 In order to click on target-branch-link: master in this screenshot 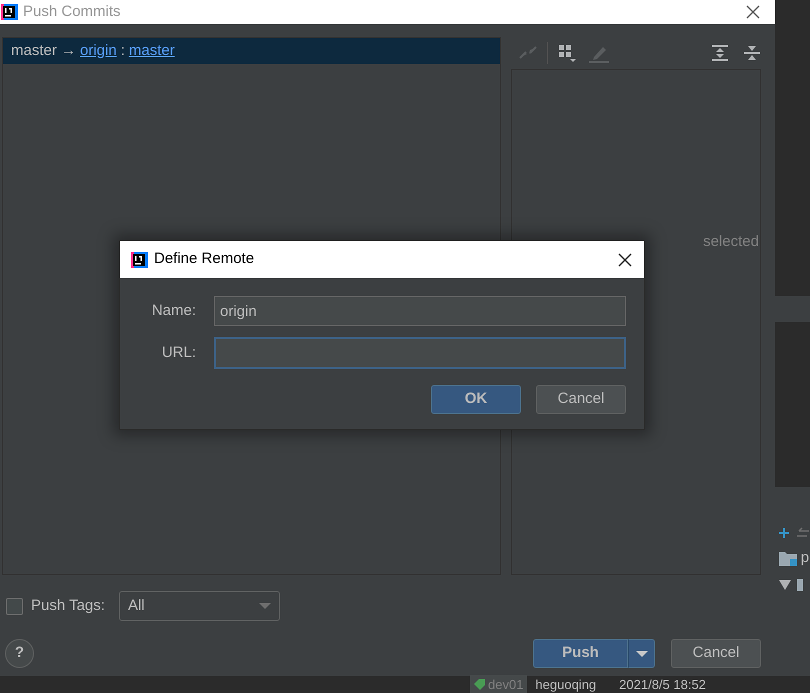, I will do `click(151, 51)`.